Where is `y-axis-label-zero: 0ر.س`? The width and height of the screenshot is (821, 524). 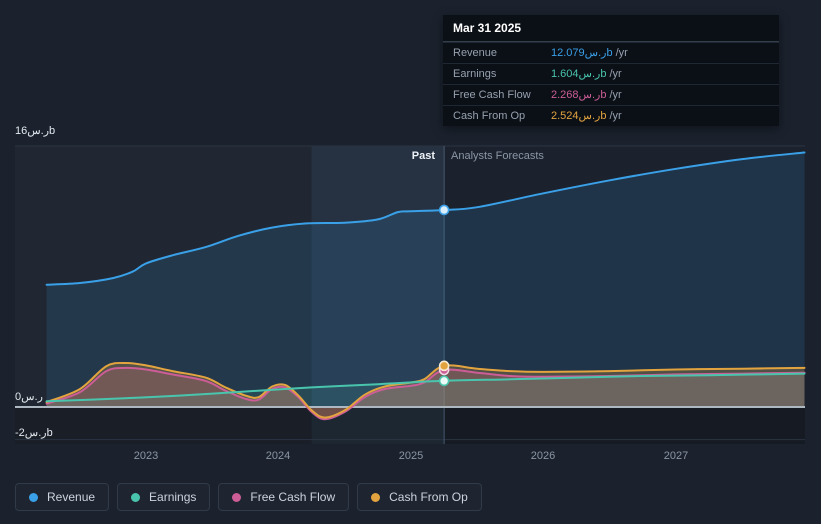
y-axis-label-zero: 0ر.س is located at coordinates (29, 397).